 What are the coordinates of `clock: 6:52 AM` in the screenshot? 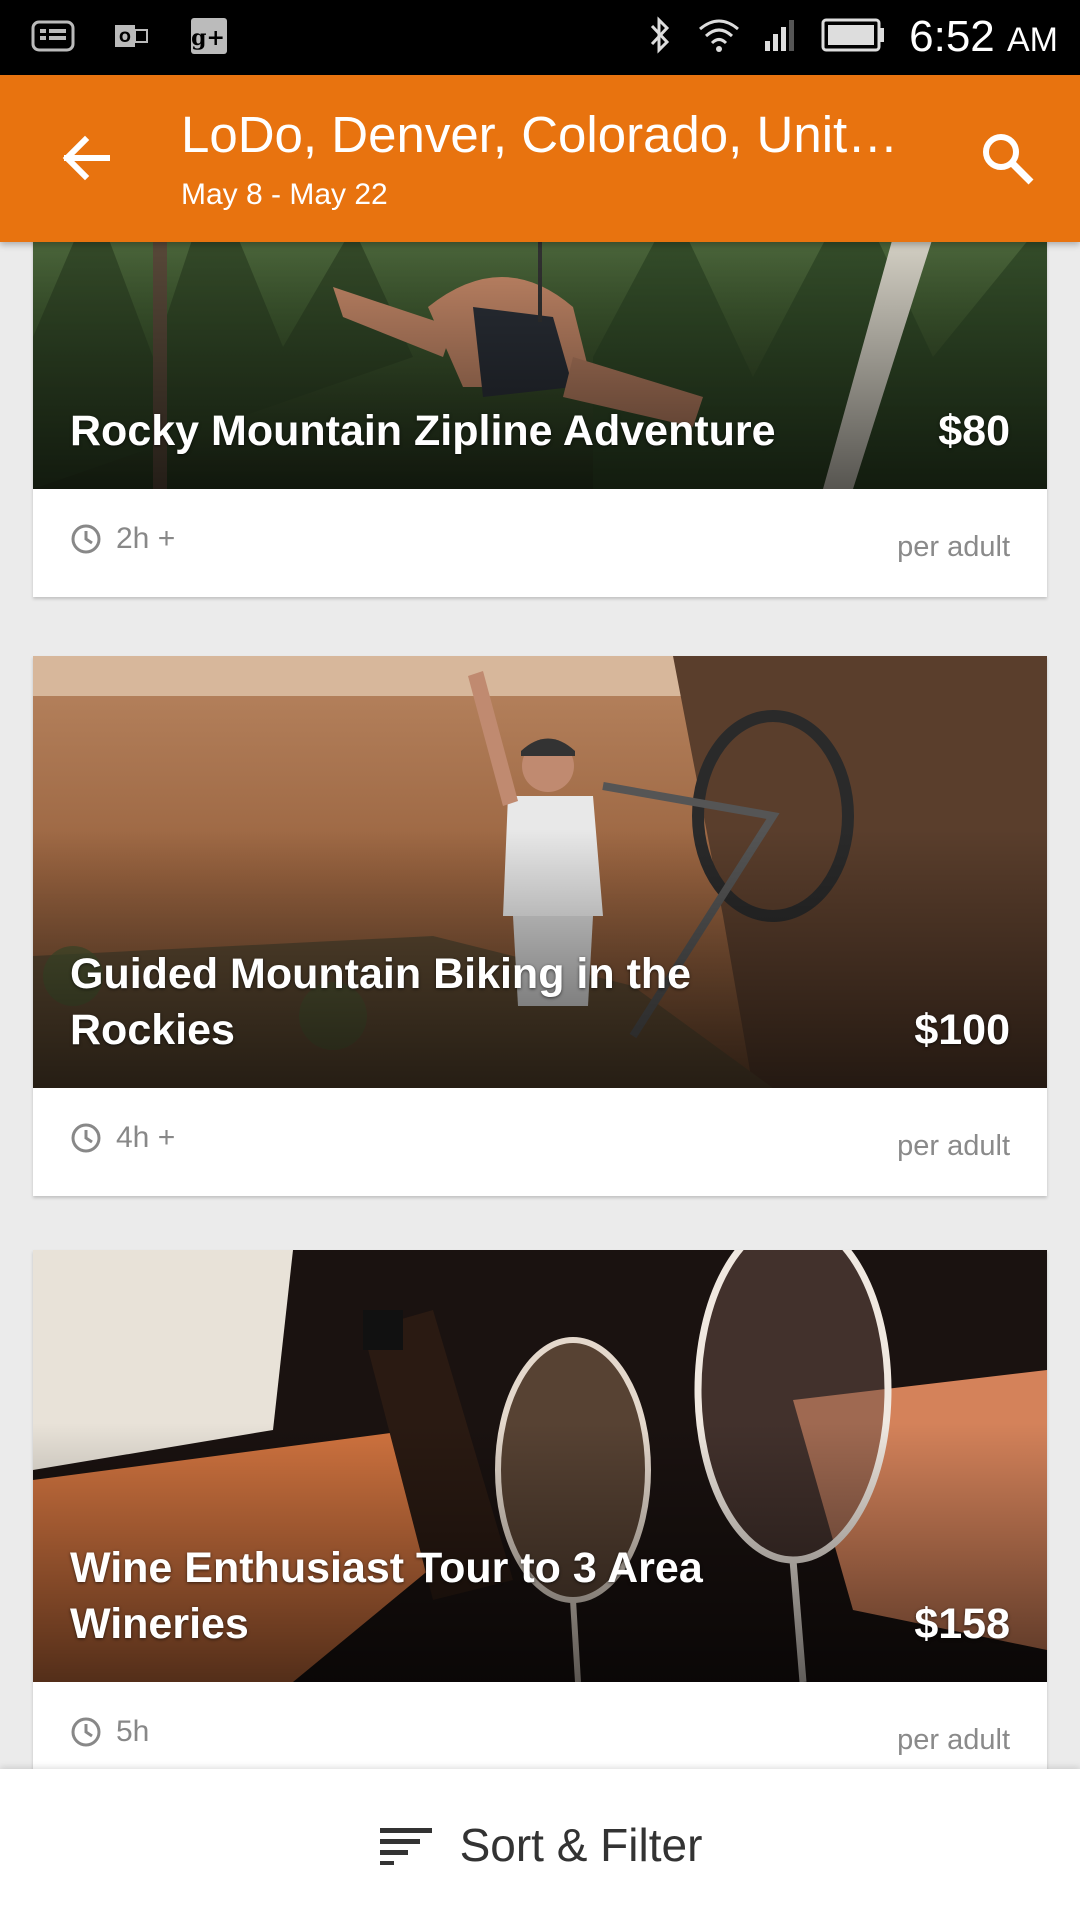 It's located at (983, 36).